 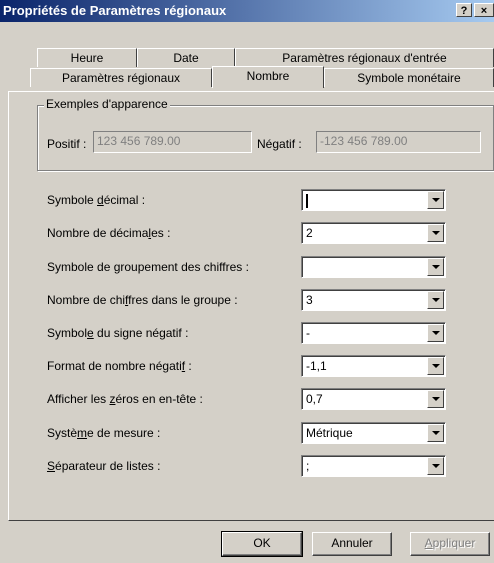 What do you see at coordinates (364, 57) in the screenshot?
I see `tab-parametres-regionaux-entree: Paramètres régionaux d'entrée` at bounding box center [364, 57].